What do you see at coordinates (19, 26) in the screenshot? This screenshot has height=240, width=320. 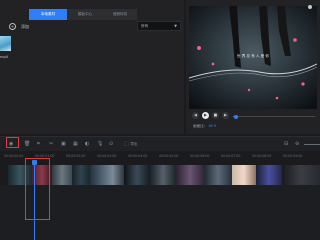 I see `add-media-button: + 添加` at bounding box center [19, 26].